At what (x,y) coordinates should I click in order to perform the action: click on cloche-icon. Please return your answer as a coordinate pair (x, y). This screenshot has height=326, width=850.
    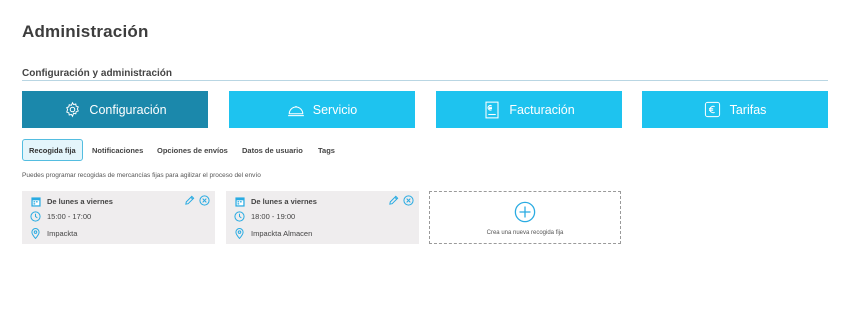
    Looking at the image, I should click on (296, 110).